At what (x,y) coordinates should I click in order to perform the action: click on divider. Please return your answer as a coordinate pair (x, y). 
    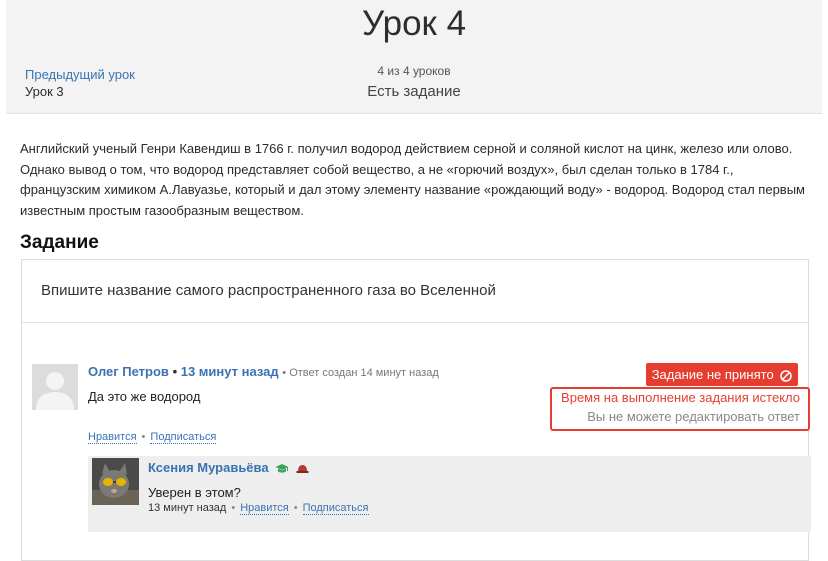
    Looking at the image, I should click on (415, 322).